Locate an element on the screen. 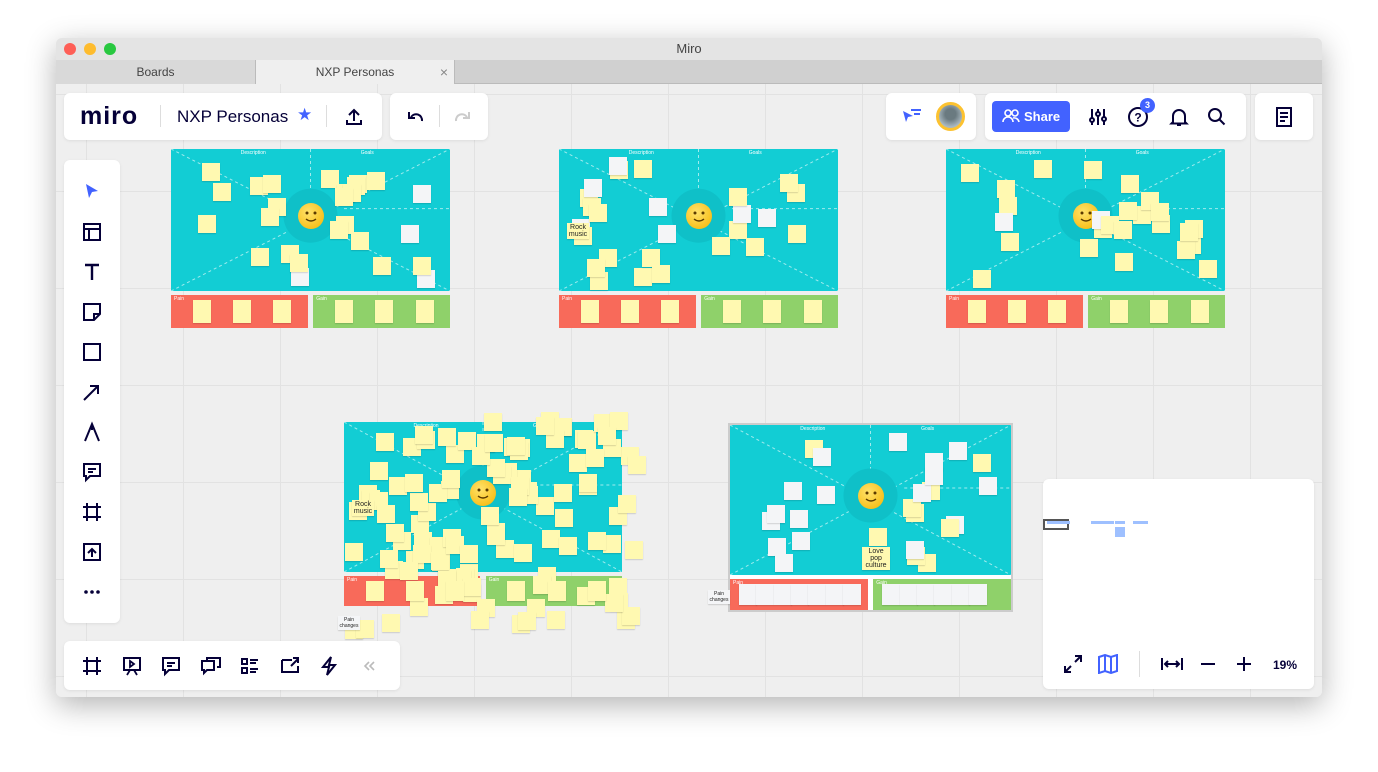 The width and height of the screenshot is (1378, 772). cursor-follow-icon is located at coordinates (912, 117).